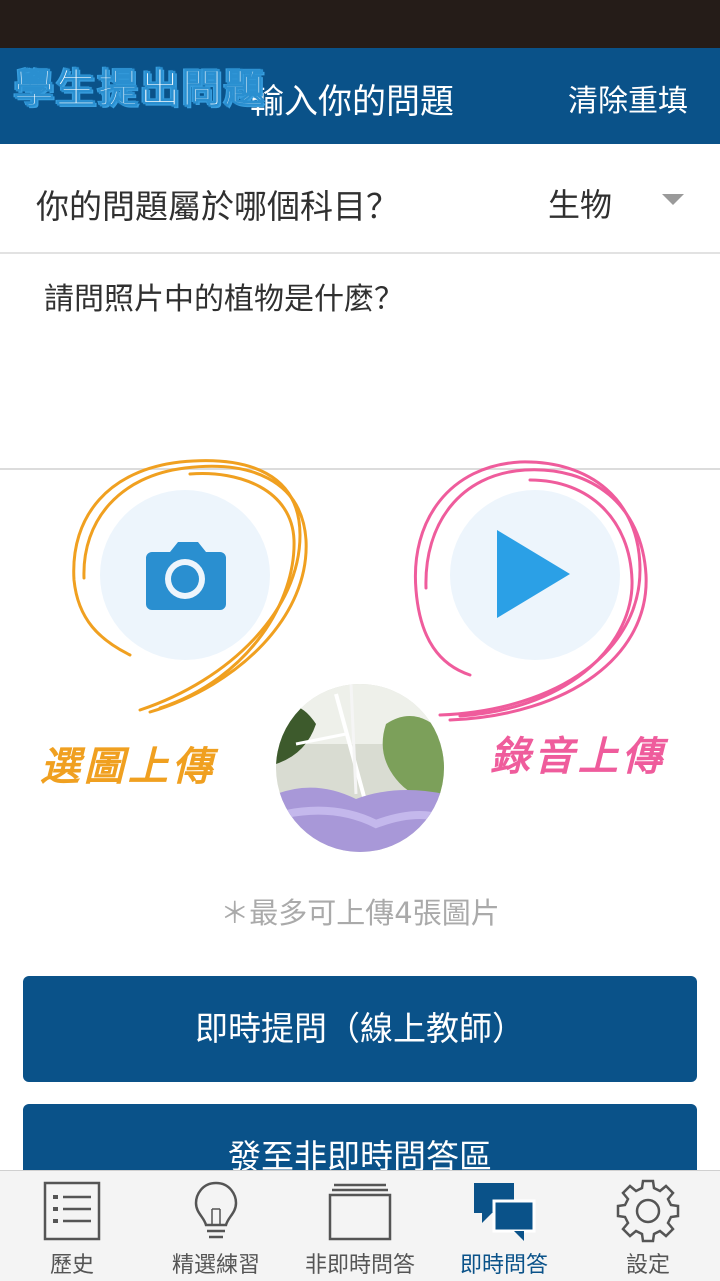  Describe the element at coordinates (648, 1211) in the screenshot. I see `gear-icon` at that location.